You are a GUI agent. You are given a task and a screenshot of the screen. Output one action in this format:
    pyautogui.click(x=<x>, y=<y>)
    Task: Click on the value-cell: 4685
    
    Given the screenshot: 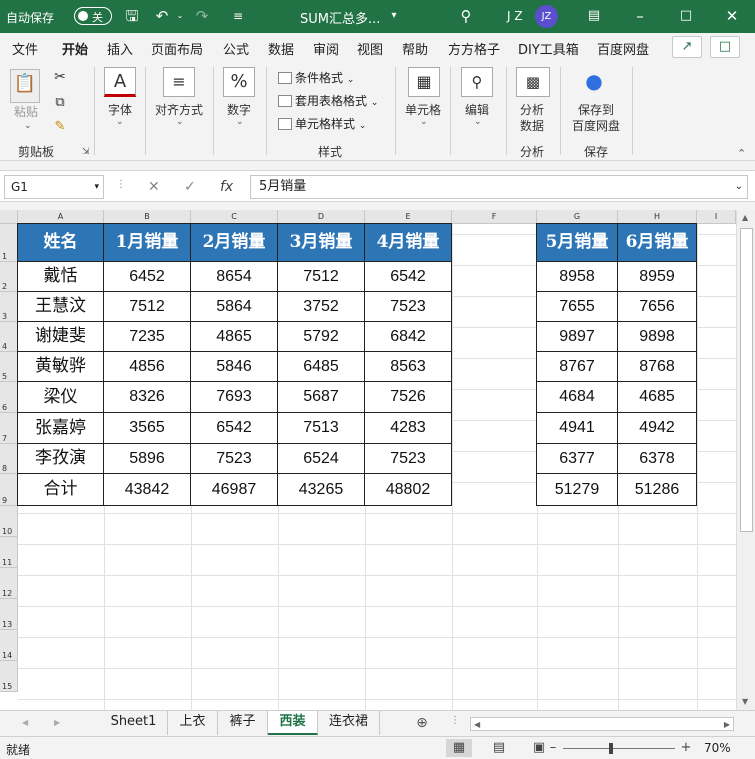 What is the action you would take?
    pyautogui.click(x=657, y=397)
    